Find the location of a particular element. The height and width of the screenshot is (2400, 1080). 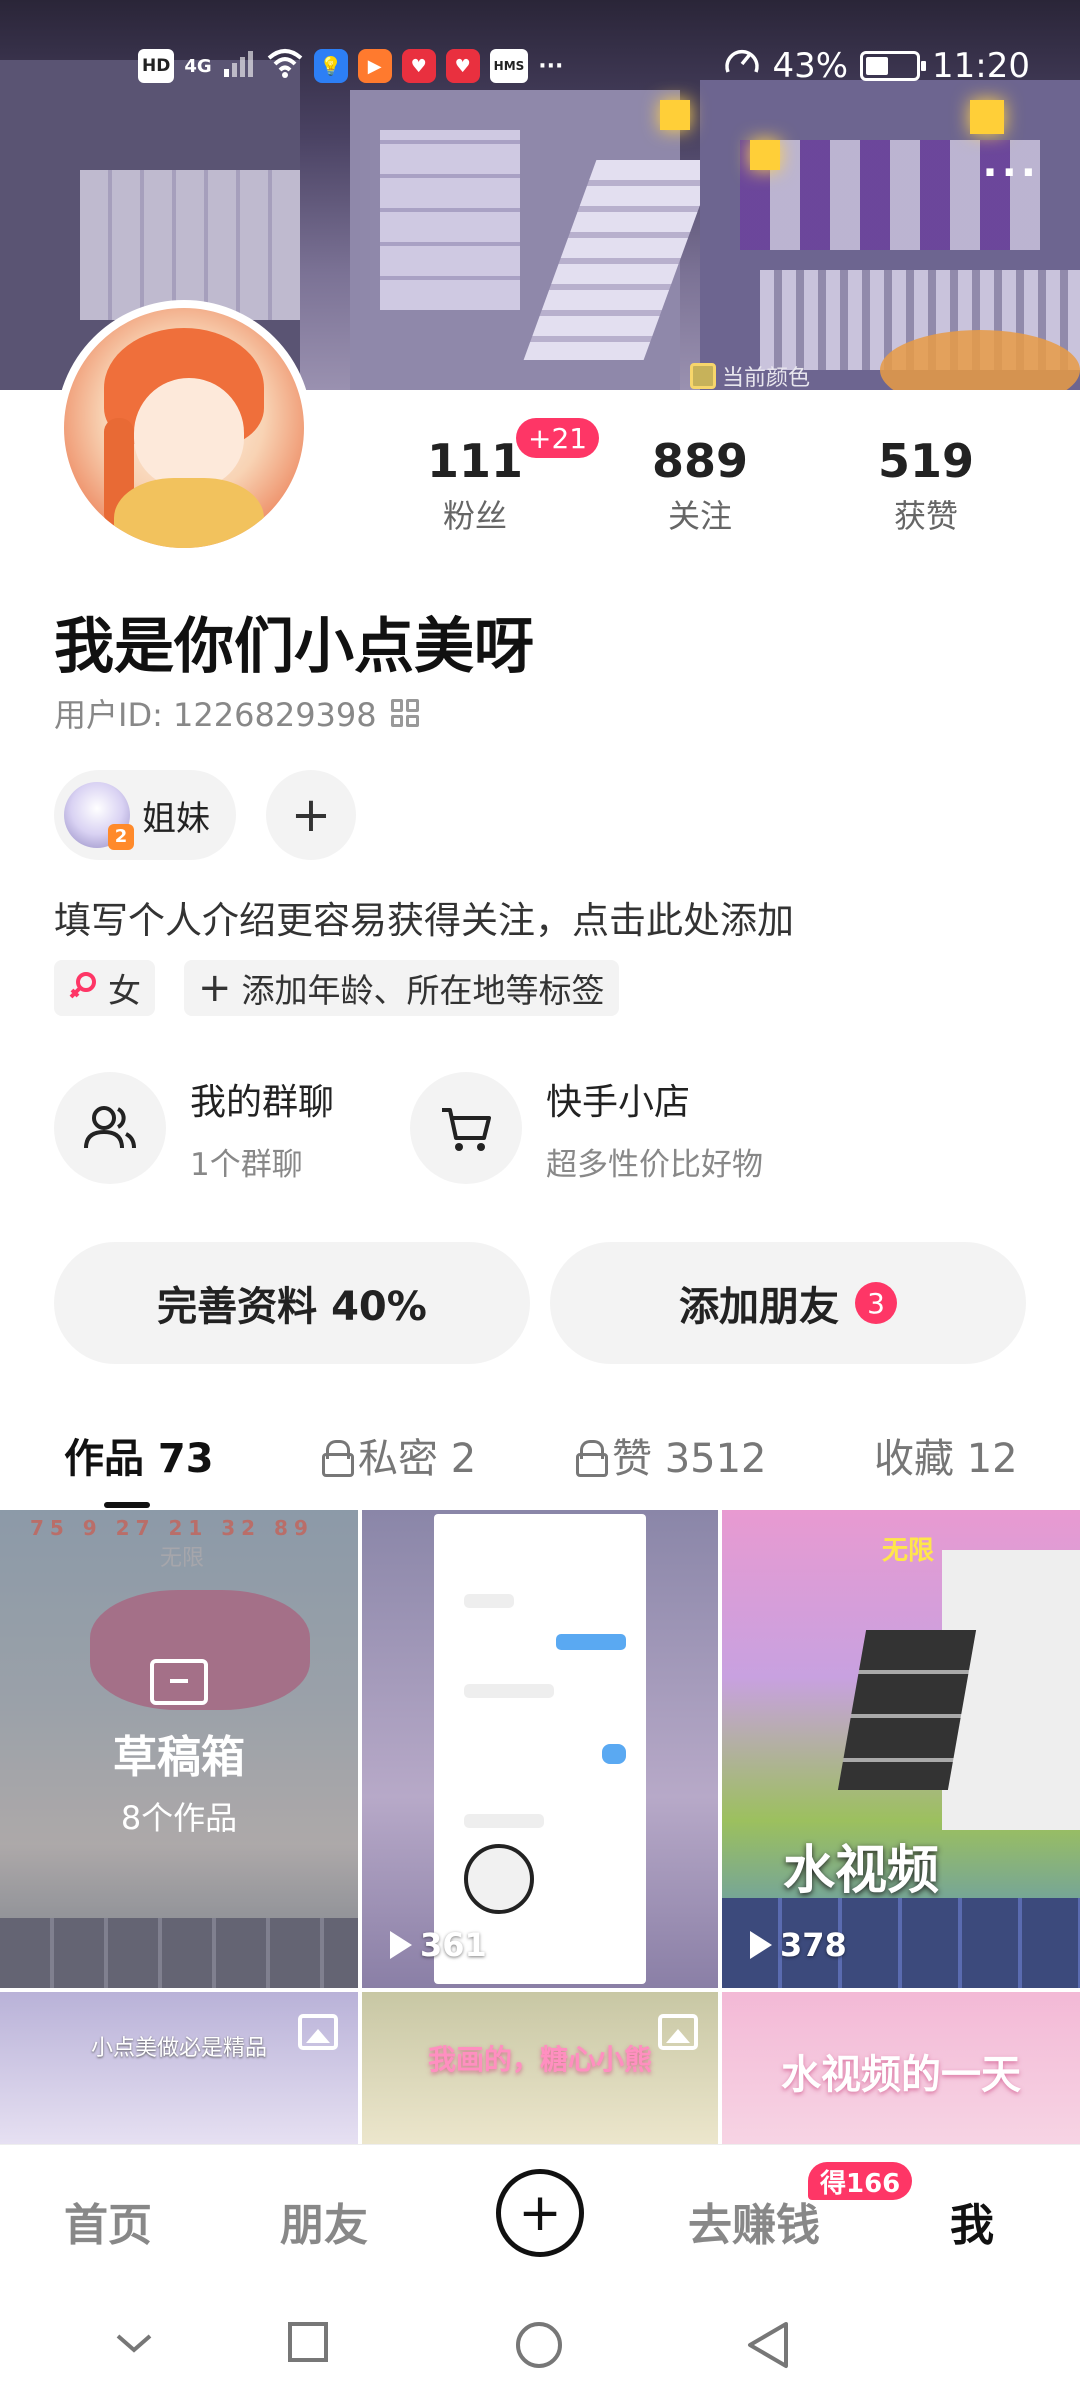

cart-icon is located at coordinates (466, 1128).